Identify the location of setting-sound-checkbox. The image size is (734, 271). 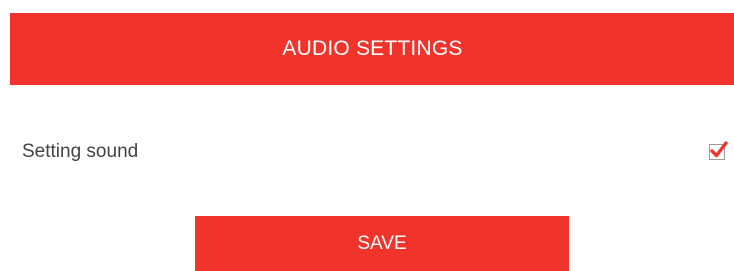
(718, 150).